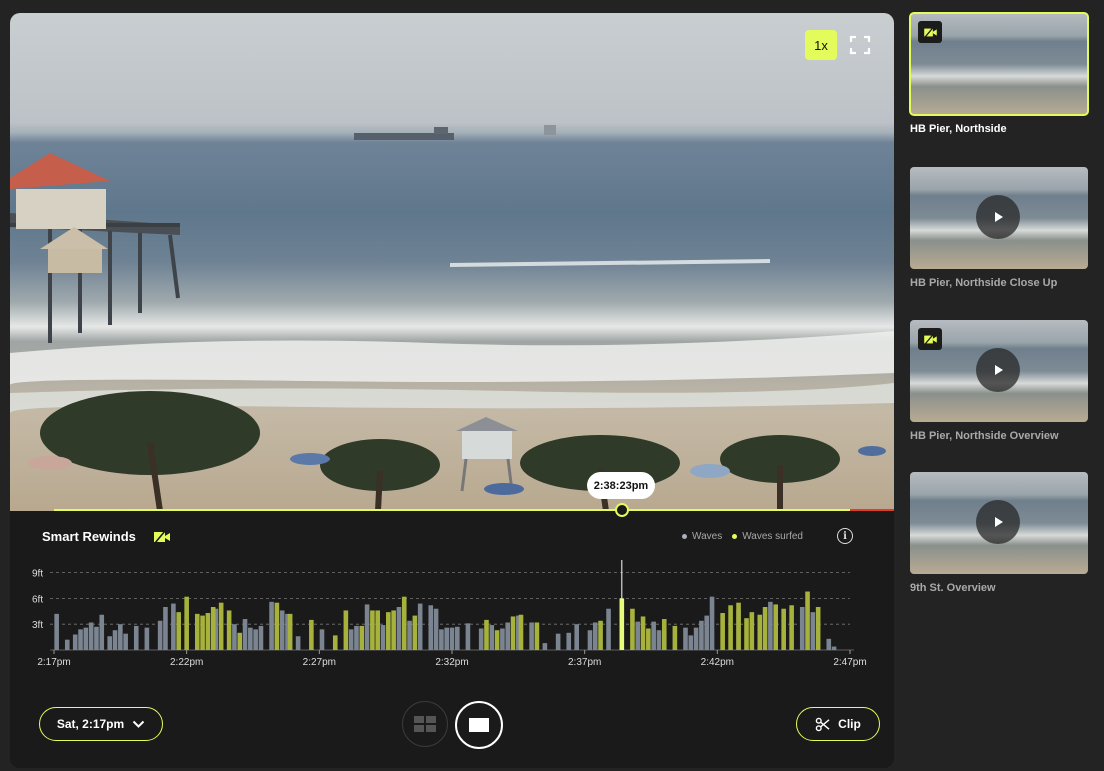  I want to click on camera-card-3: 9th St. Overview, so click(999, 533).